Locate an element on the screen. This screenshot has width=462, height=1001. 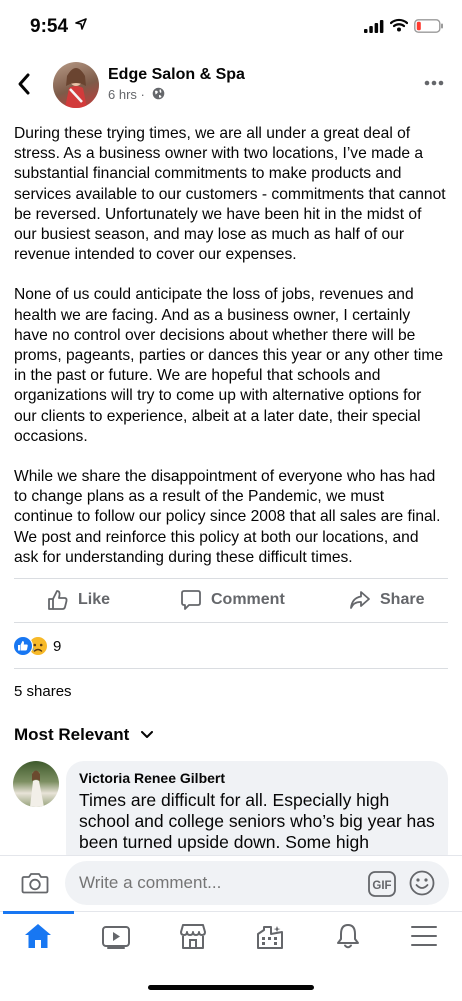
home-indicator is located at coordinates (231, 987).